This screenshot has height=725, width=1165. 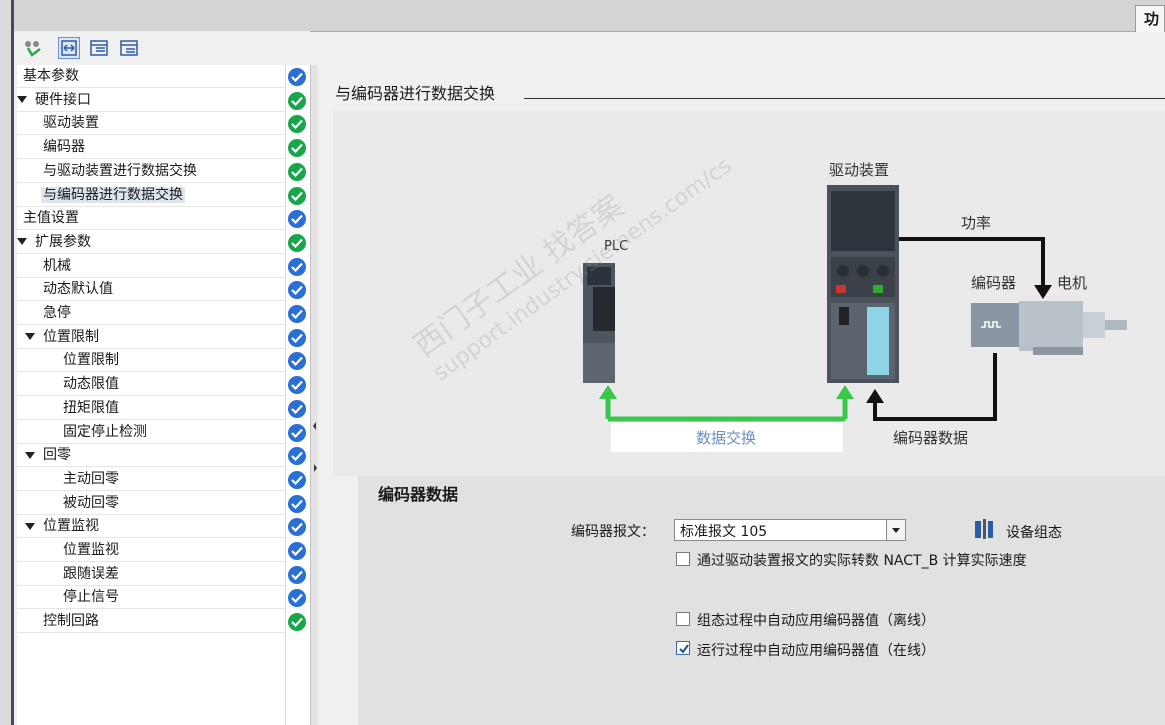 I want to click on encoder-data-heading: 编码器数据, so click(x=418, y=494).